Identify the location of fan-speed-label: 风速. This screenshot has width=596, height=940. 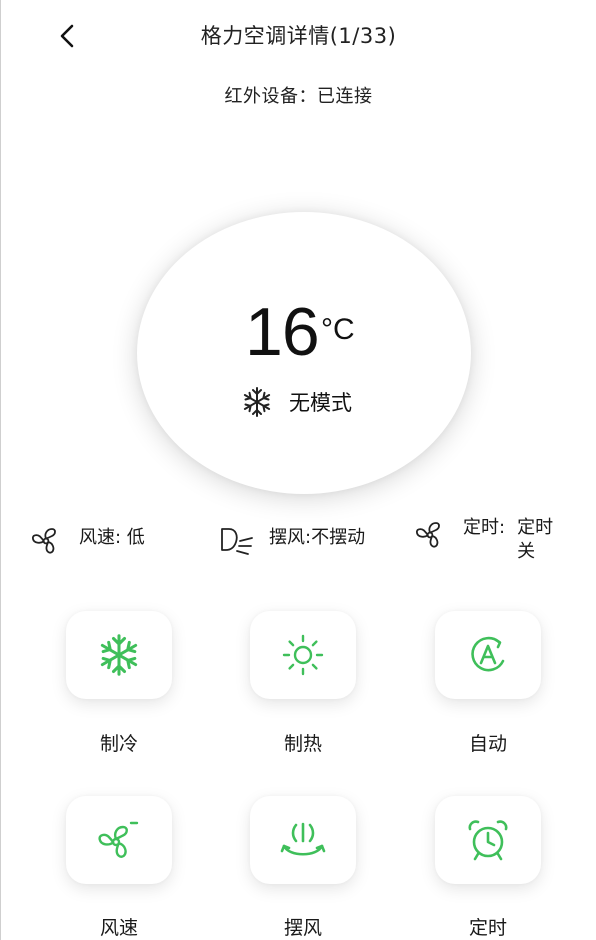
(118, 928).